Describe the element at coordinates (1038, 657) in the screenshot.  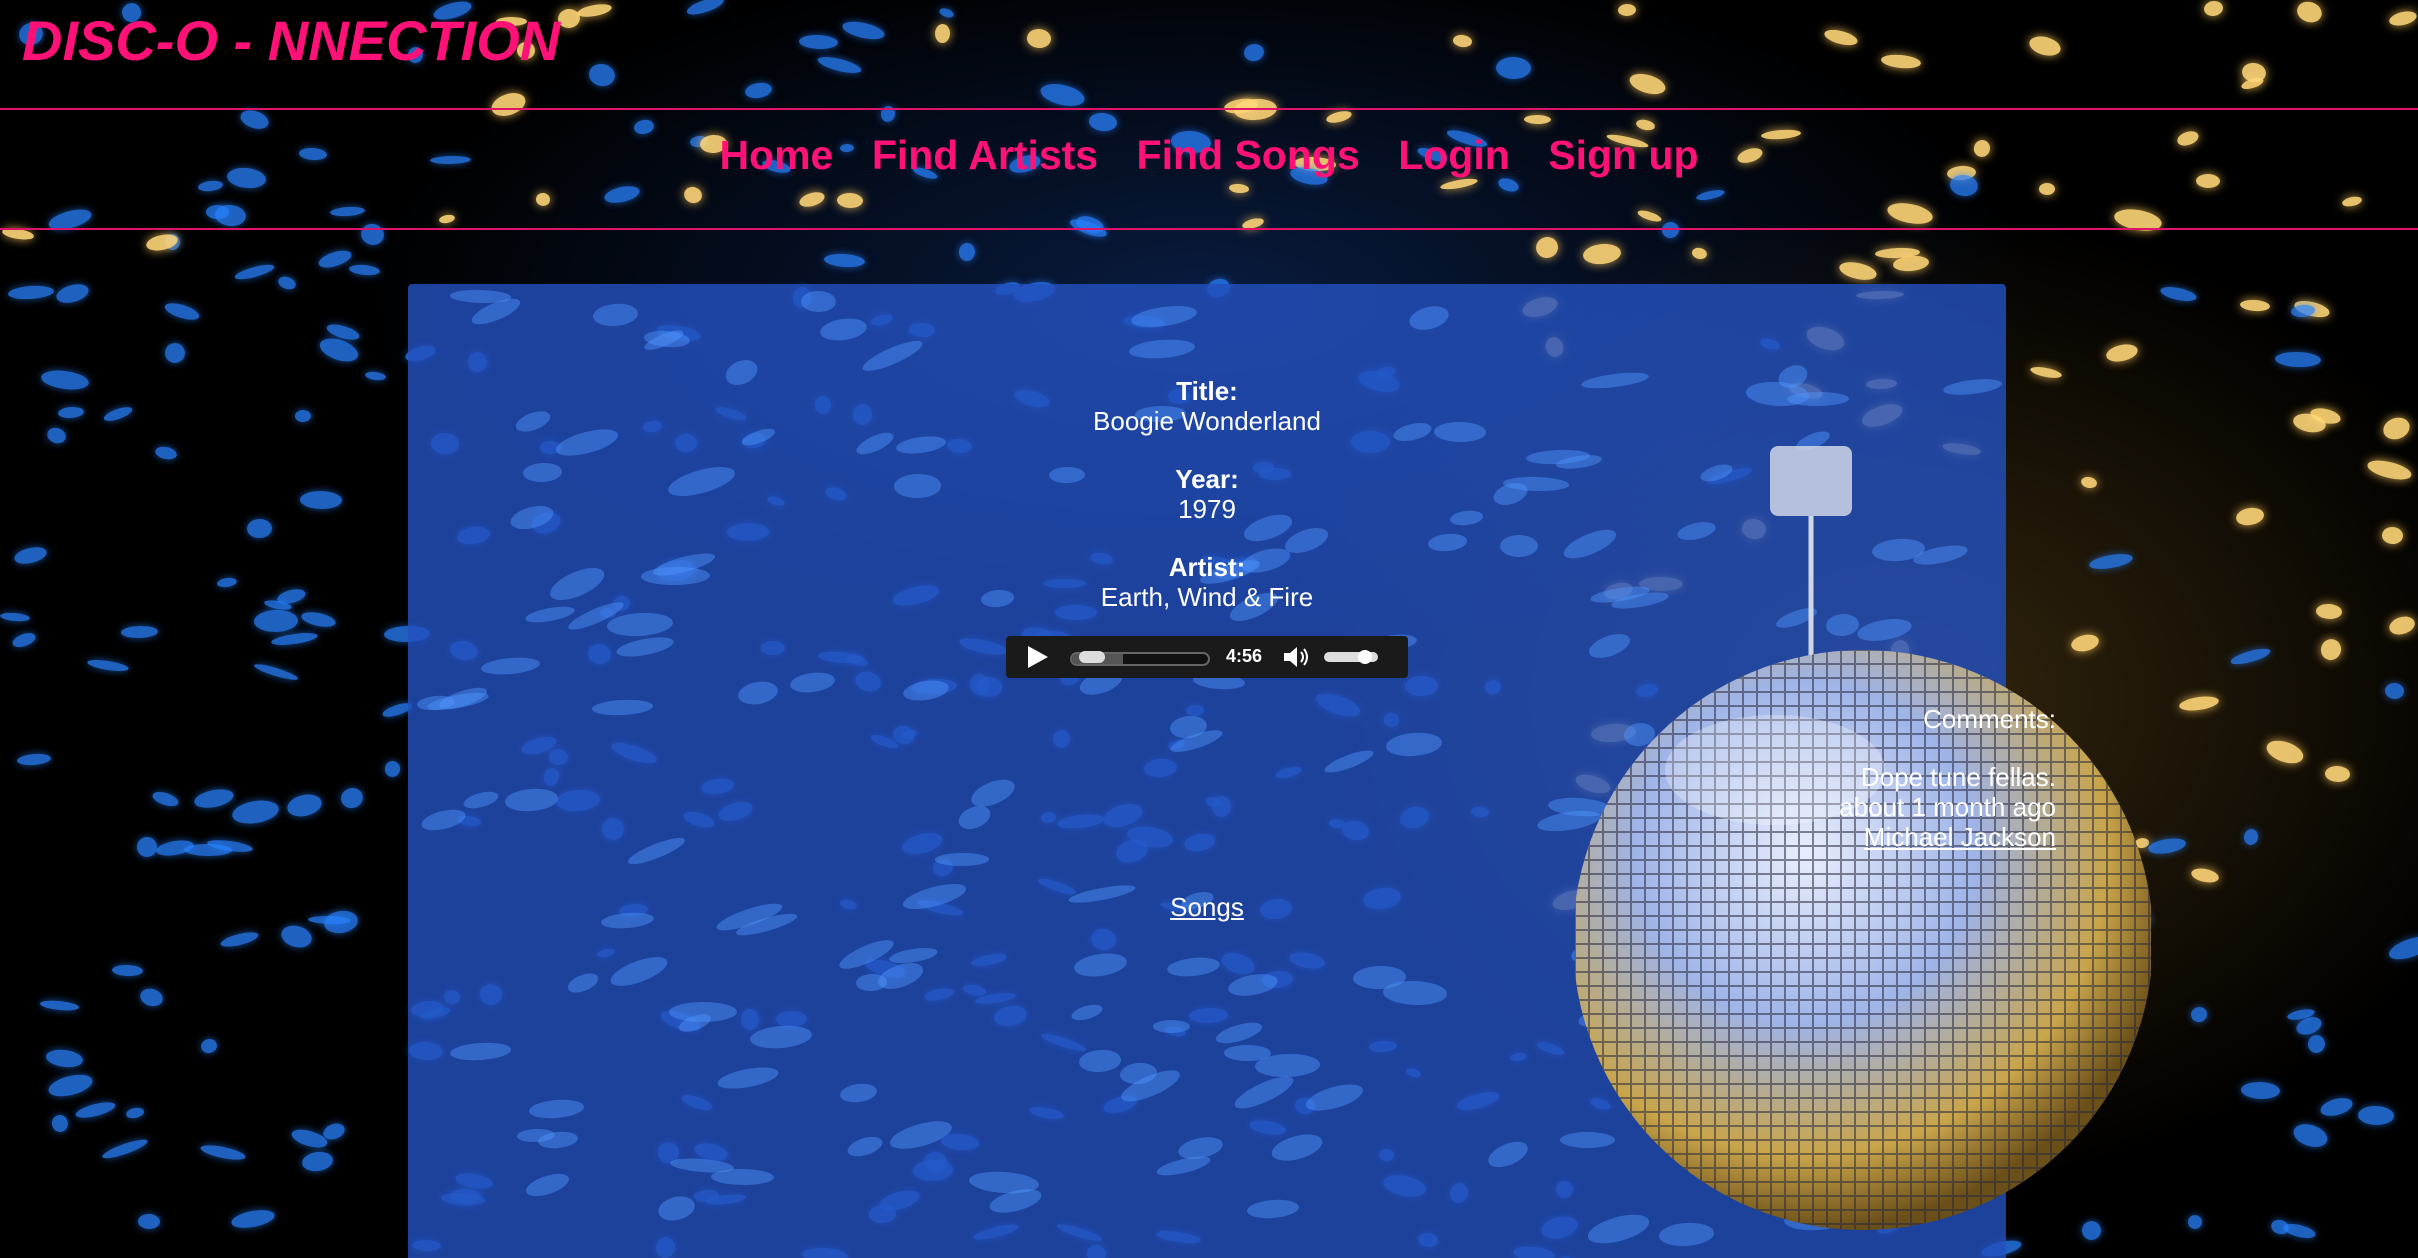
I see `play-icon` at that location.